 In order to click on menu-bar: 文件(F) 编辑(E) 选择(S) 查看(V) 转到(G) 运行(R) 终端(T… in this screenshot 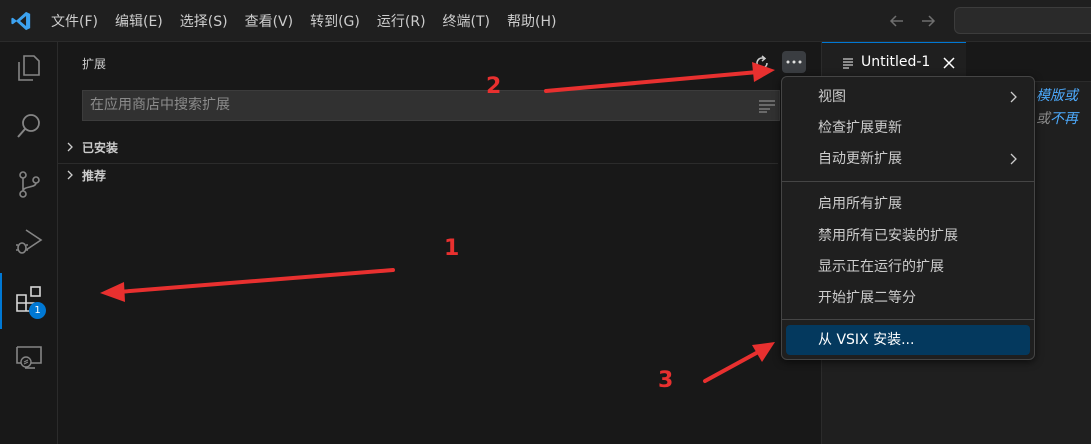, I will do `click(304, 21)`.